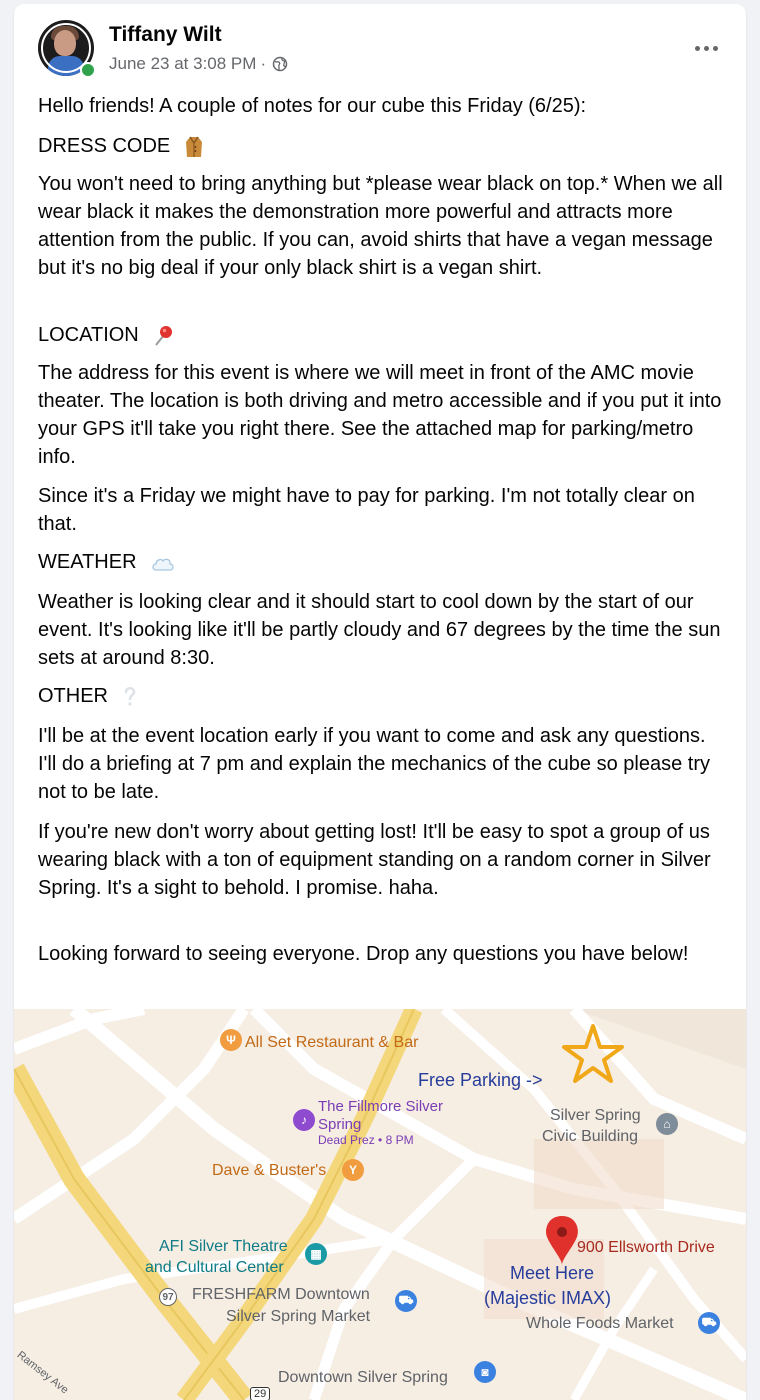 Image resolution: width=760 pixels, height=1400 pixels. Describe the element at coordinates (332, 1042) in the screenshot. I see `map-label-restaurant: All Set Restaurant & Bar` at that location.